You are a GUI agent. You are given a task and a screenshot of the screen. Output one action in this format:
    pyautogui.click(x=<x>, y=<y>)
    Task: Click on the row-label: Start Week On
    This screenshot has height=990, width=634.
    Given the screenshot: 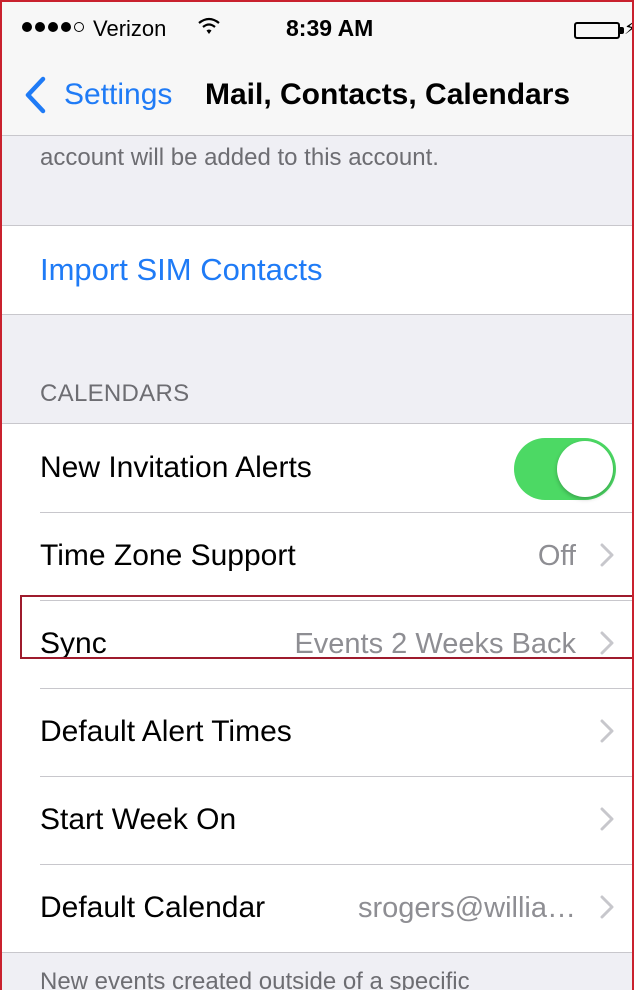 What is the action you would take?
    pyautogui.click(x=138, y=819)
    